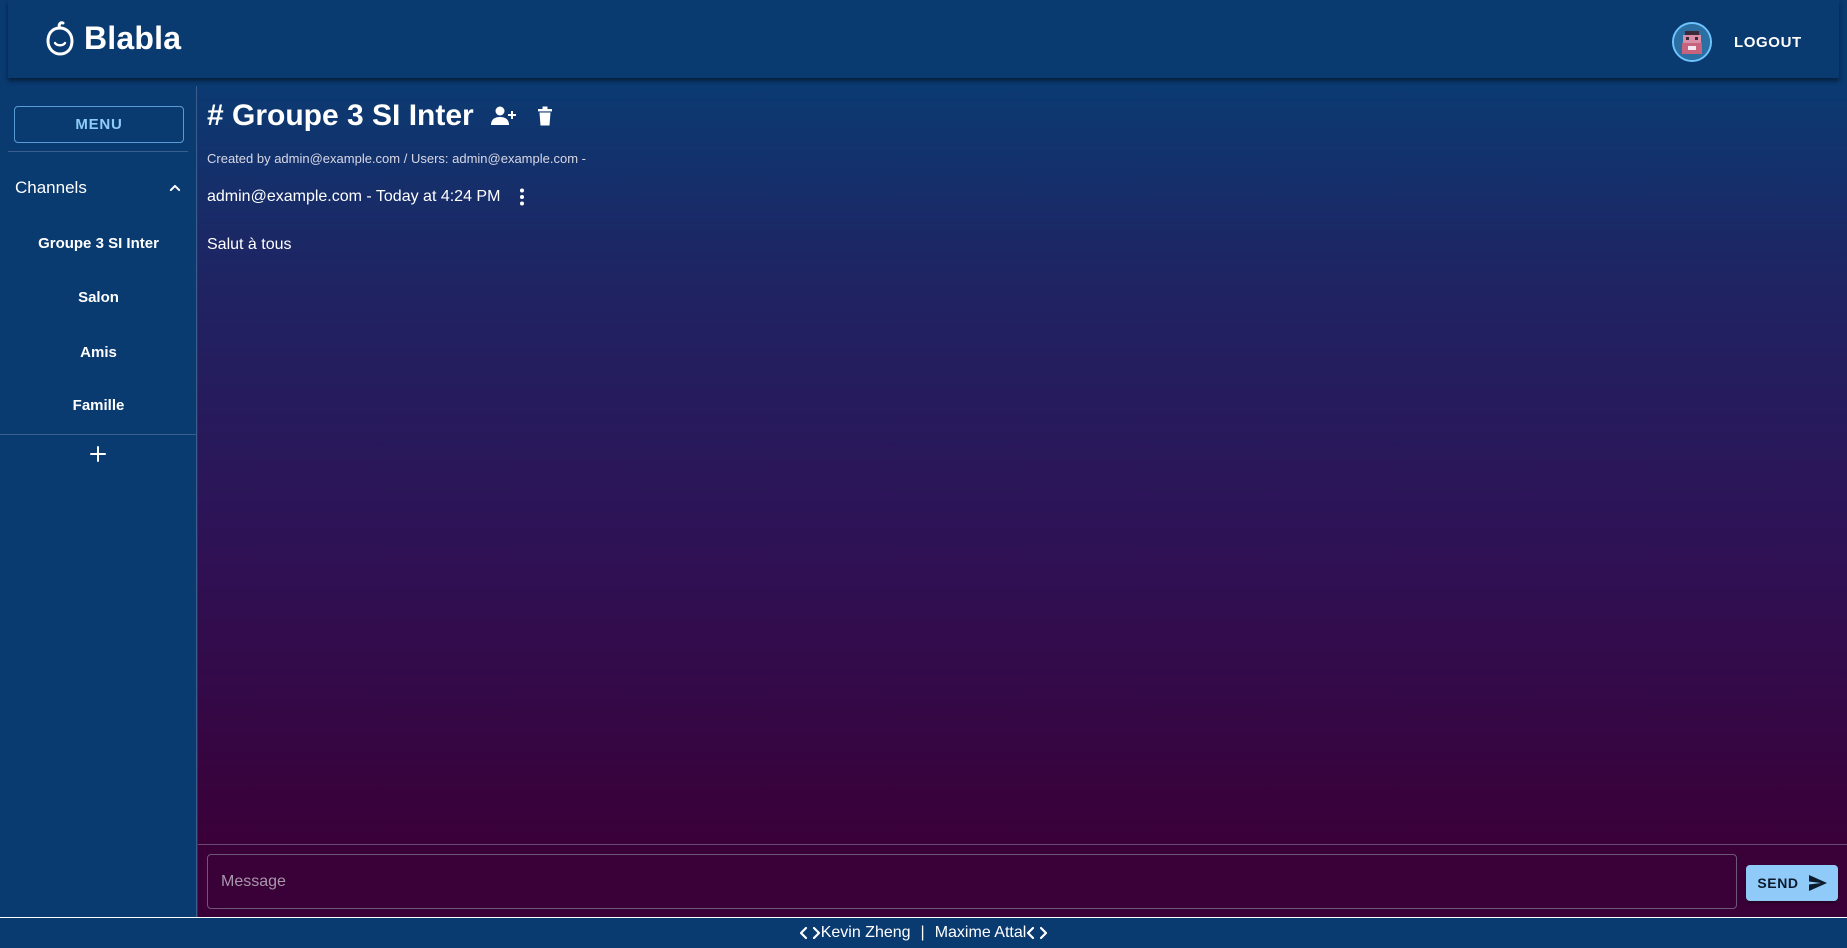  I want to click on message-options-button, so click(522, 197).